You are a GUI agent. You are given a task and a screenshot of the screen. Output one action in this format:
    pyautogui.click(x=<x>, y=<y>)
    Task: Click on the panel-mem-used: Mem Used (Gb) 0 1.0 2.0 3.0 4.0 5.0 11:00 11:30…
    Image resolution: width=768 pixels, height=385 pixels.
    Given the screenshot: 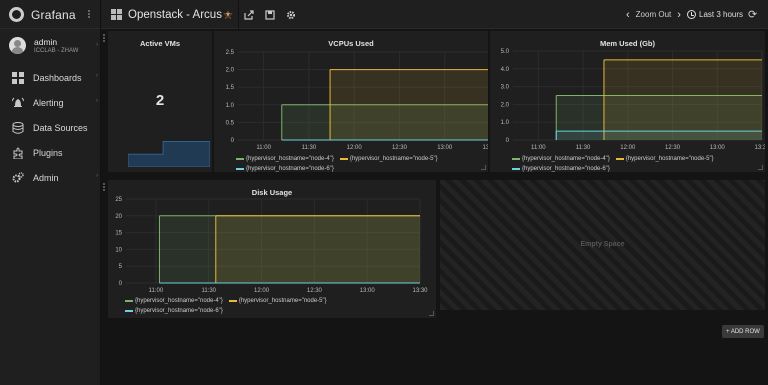 What is the action you would take?
    pyautogui.click(x=627, y=101)
    